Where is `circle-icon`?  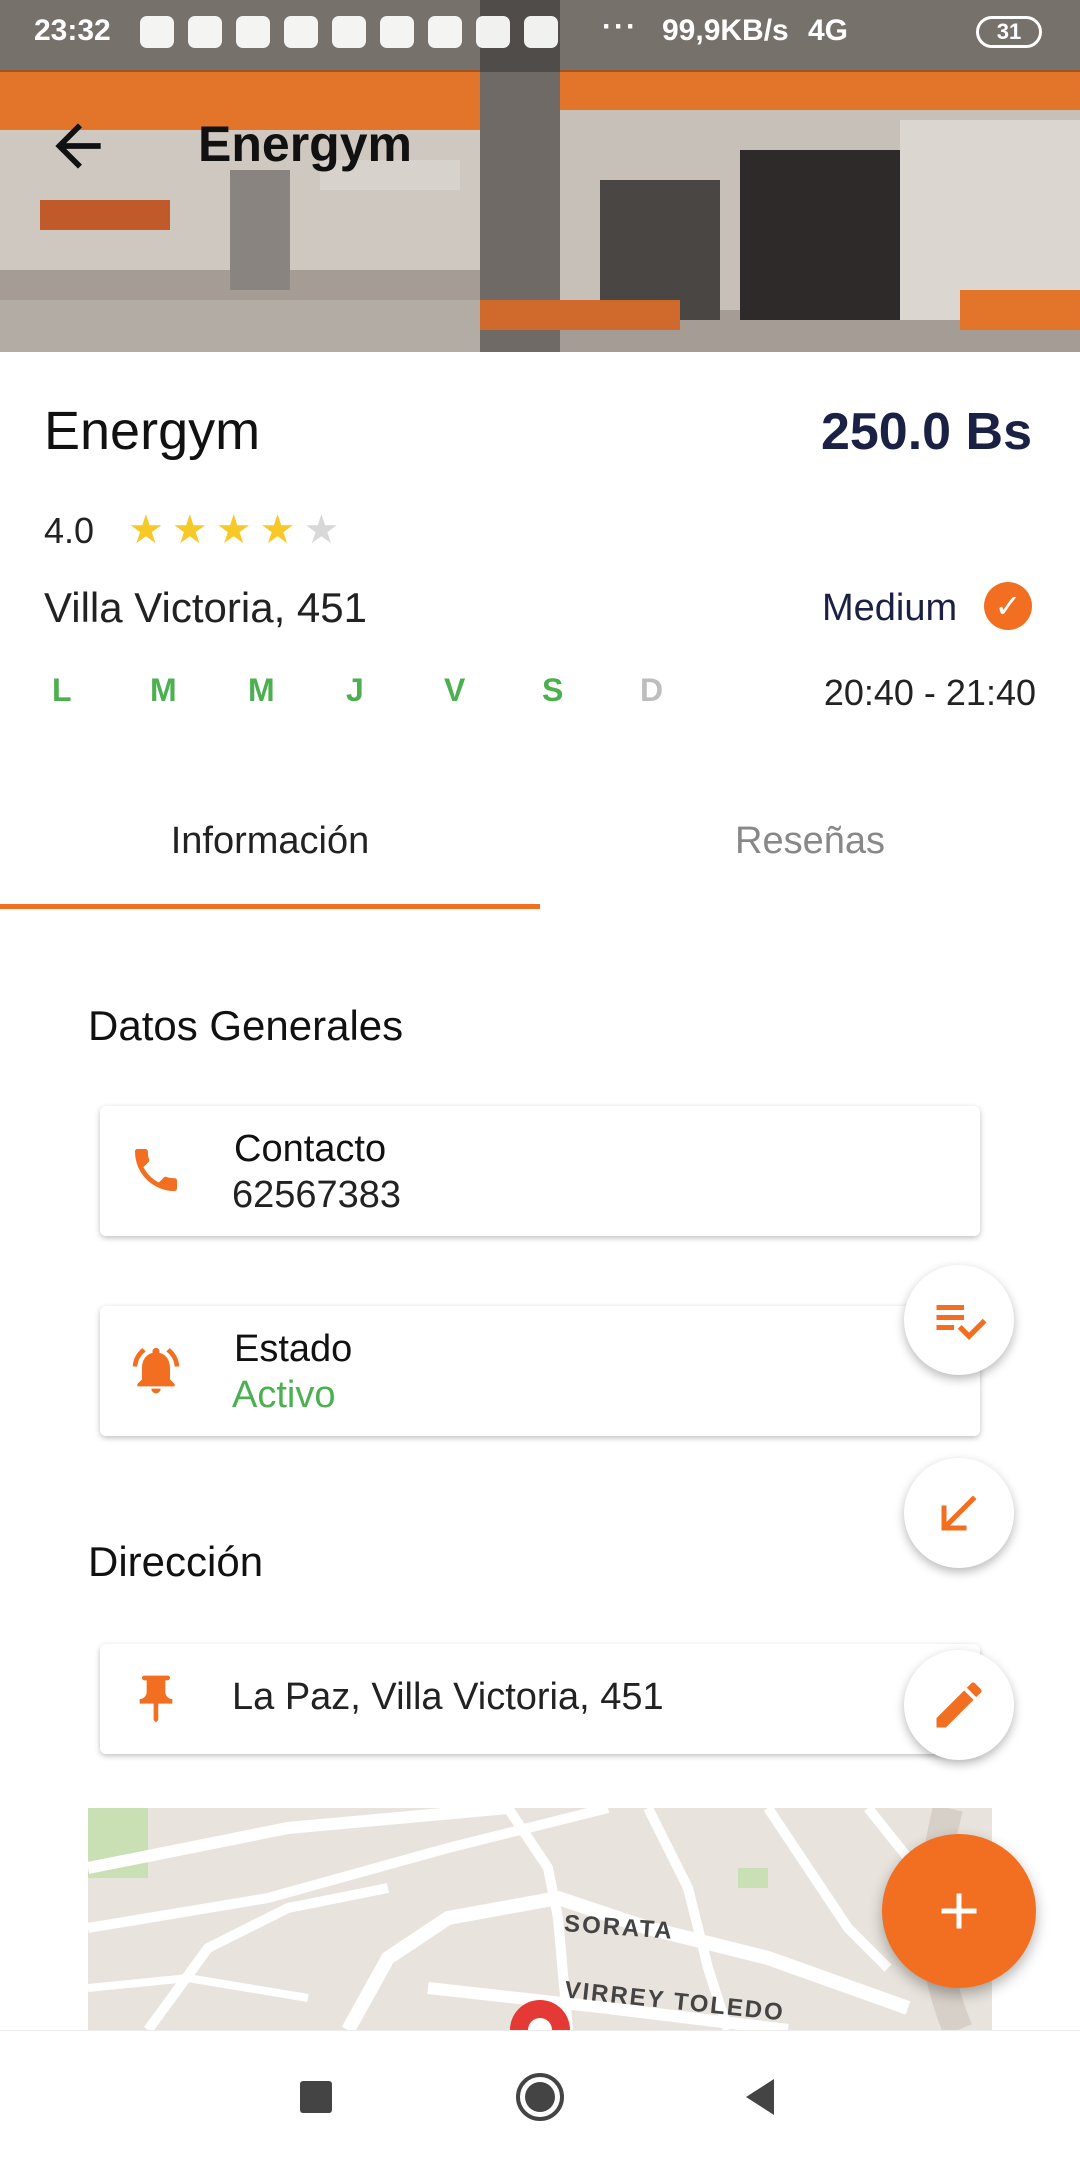 circle-icon is located at coordinates (540, 2097).